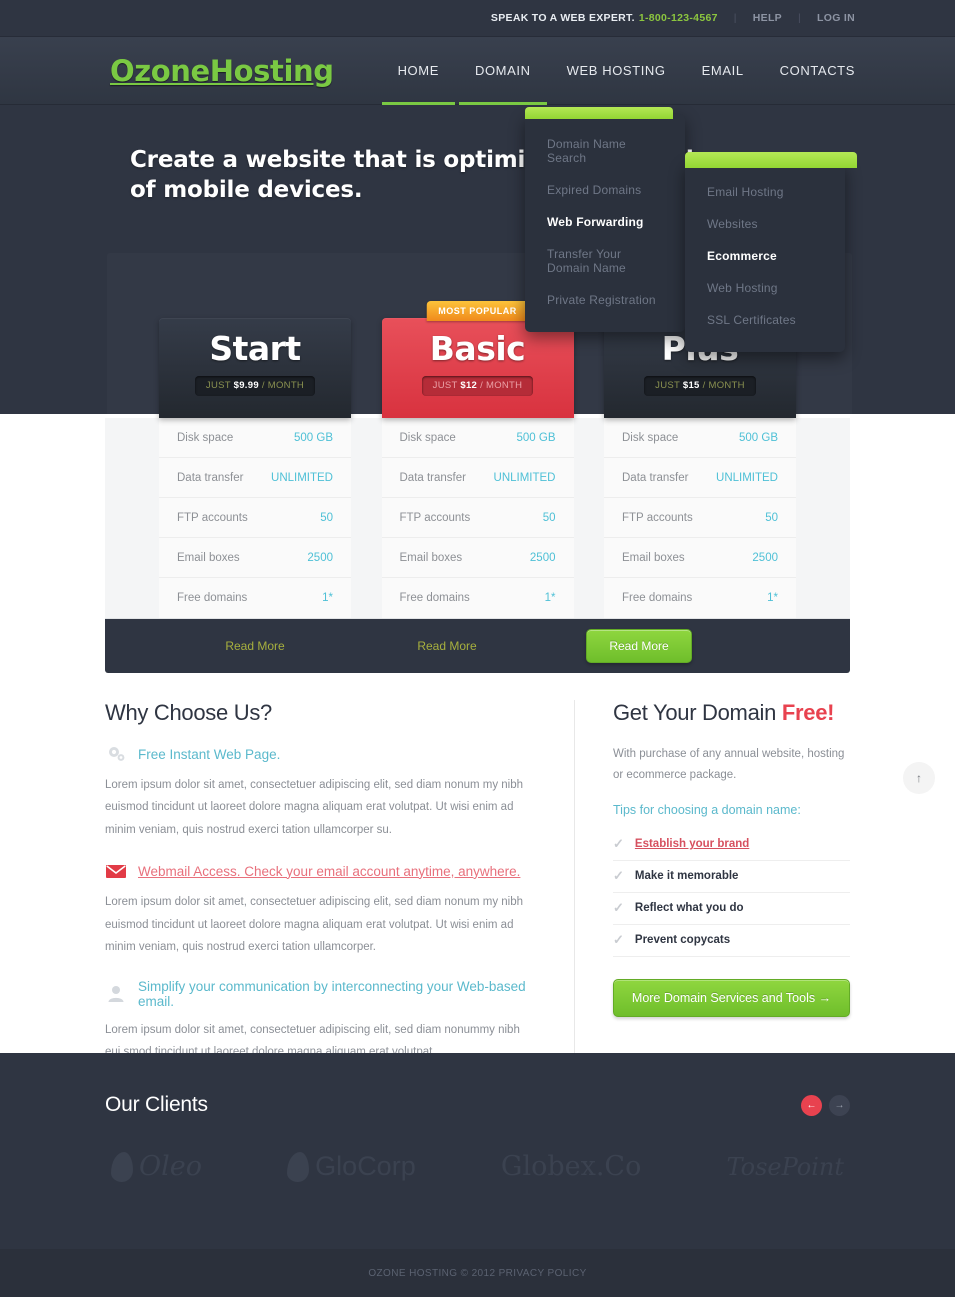  I want to click on carousel-prev-arrow-icon: ←, so click(811, 1105).